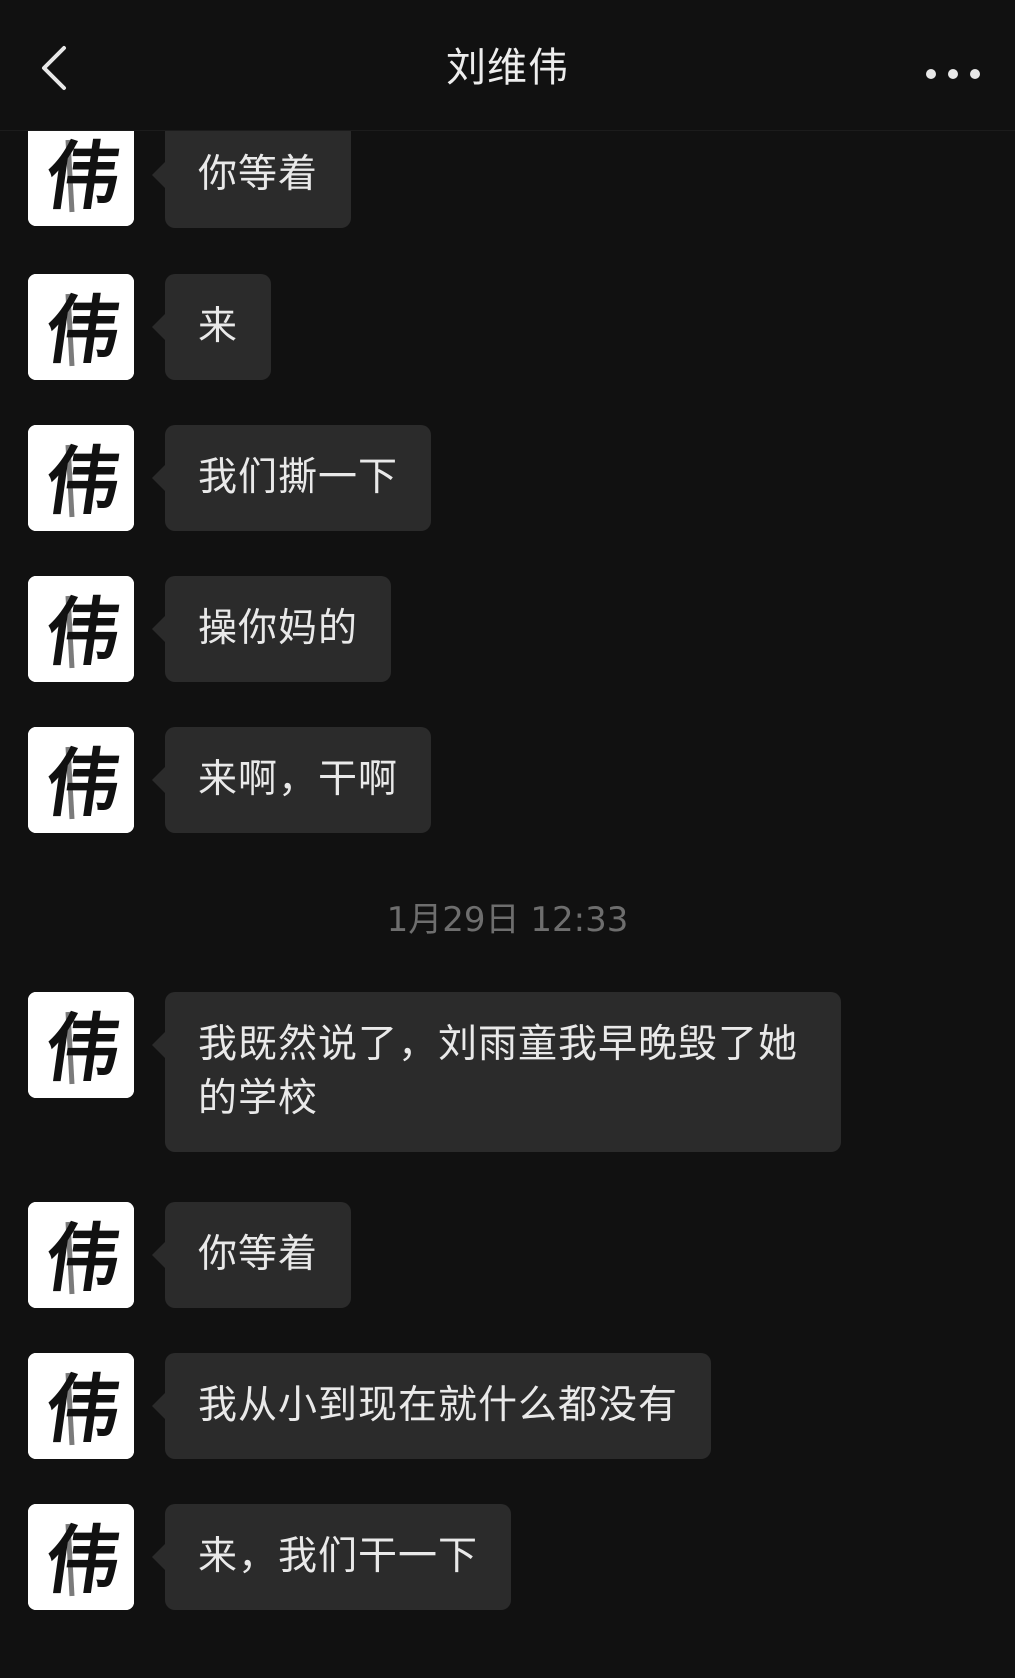 This screenshot has width=1015, height=1678. I want to click on message-bubble: 我从小到现在就什么都没有, so click(431, 1406).